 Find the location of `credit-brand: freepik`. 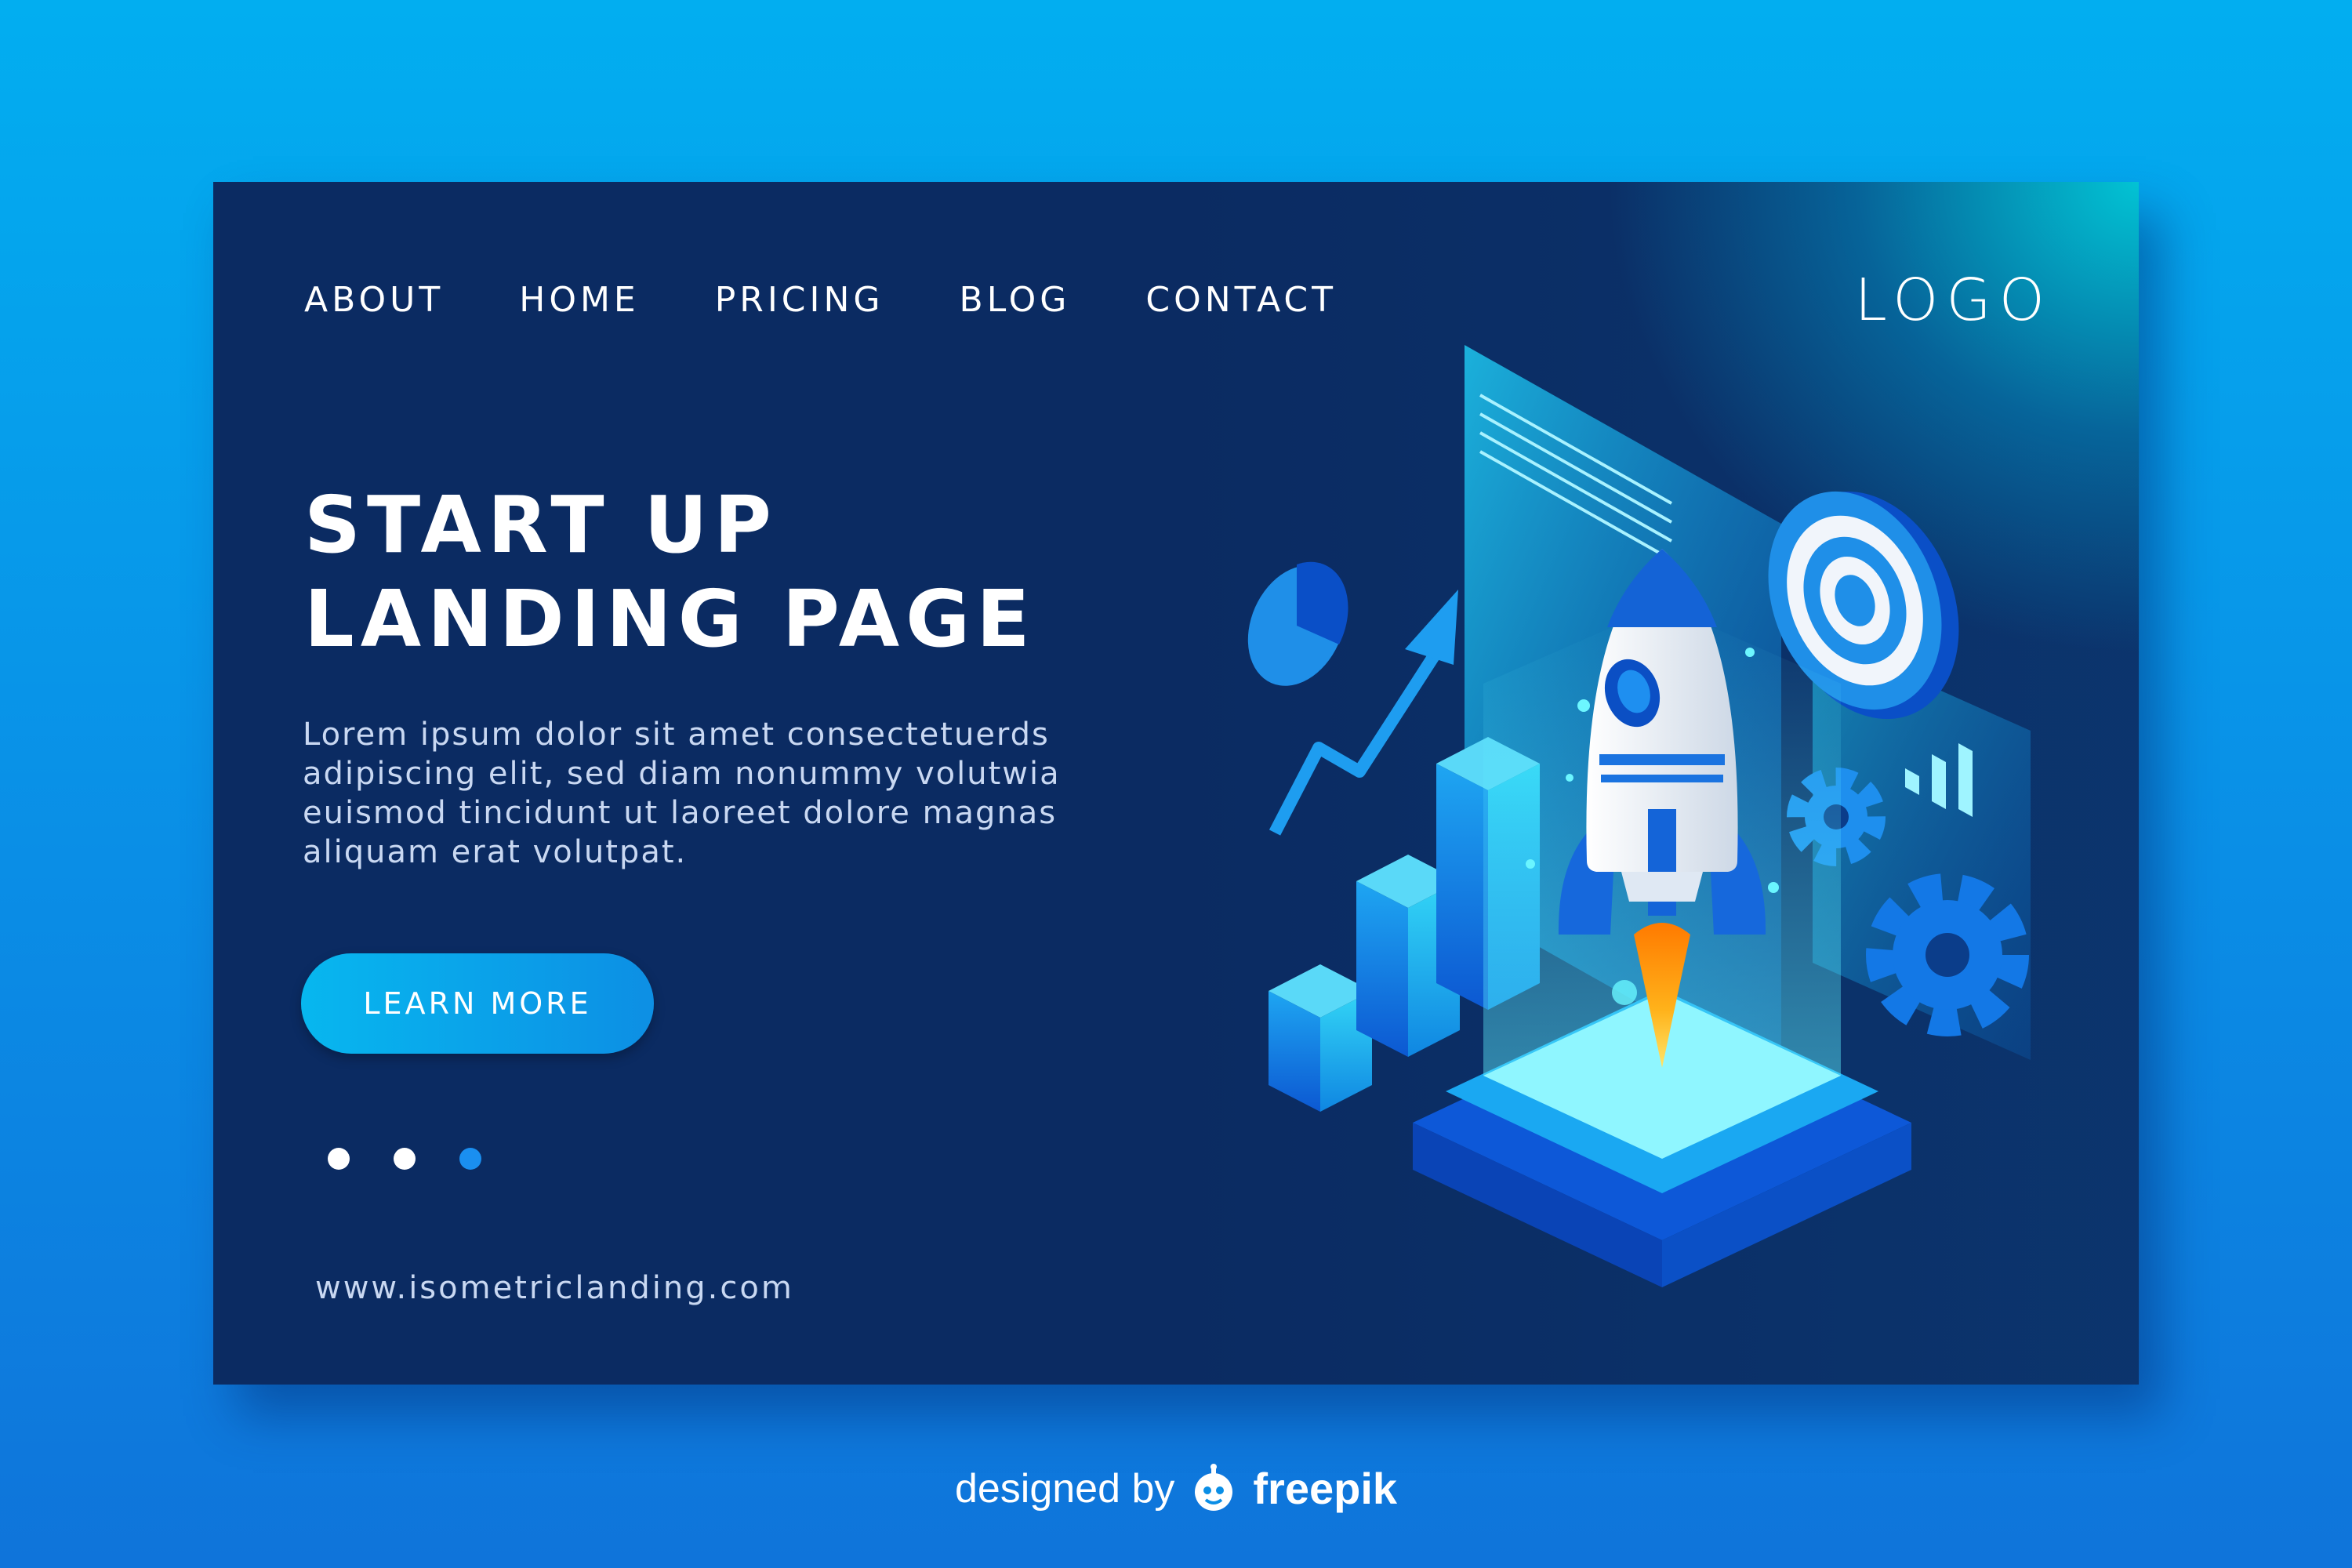

credit-brand: freepik is located at coordinates (1325, 1488).